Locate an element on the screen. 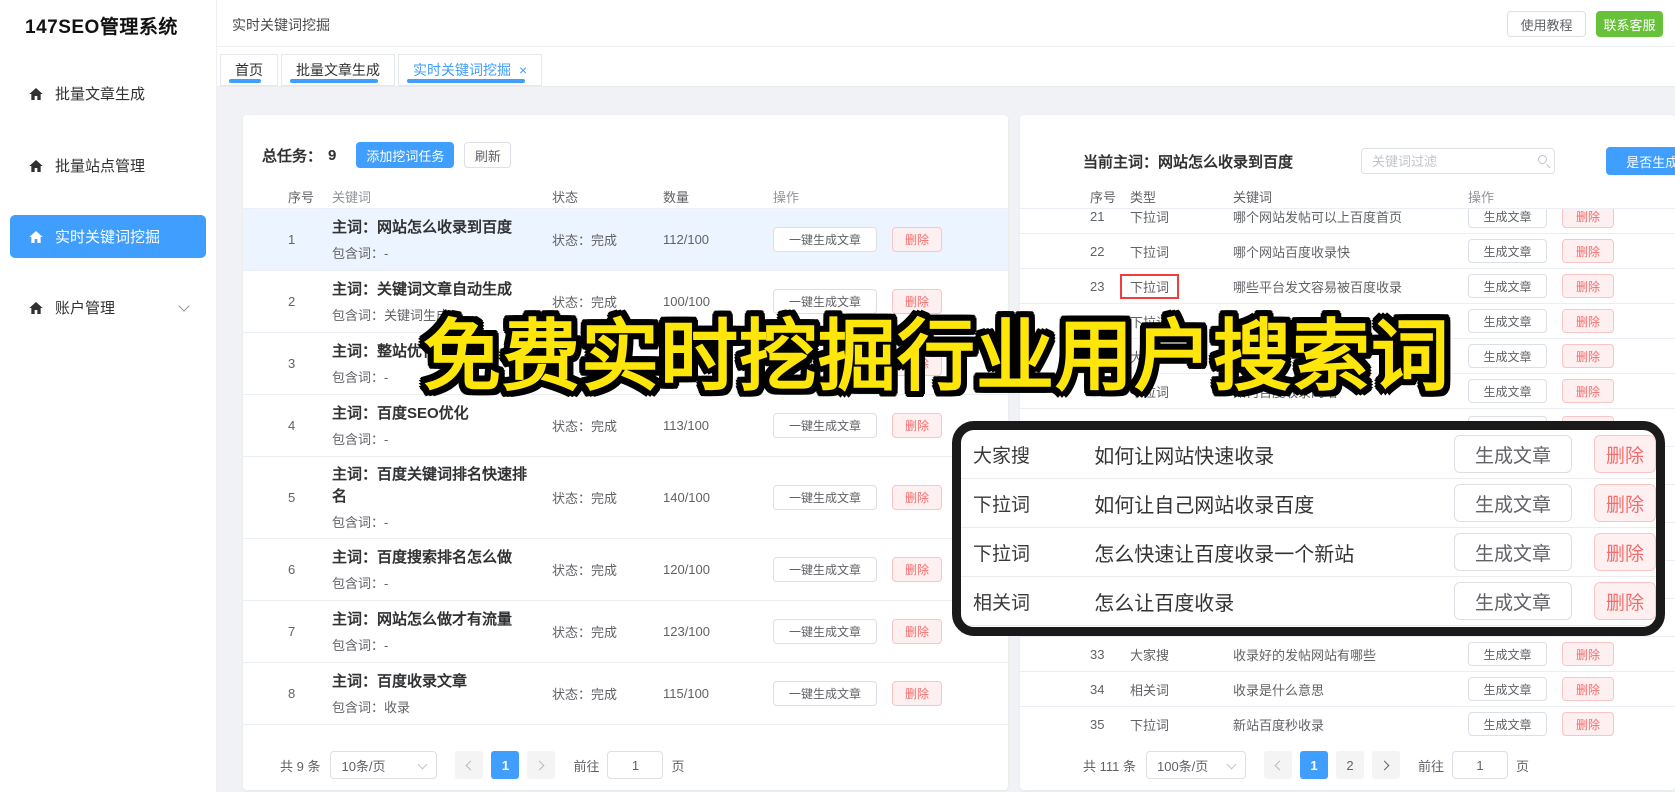 The height and width of the screenshot is (792, 1675). add-task-button: 添加挖词任务 is located at coordinates (405, 155).